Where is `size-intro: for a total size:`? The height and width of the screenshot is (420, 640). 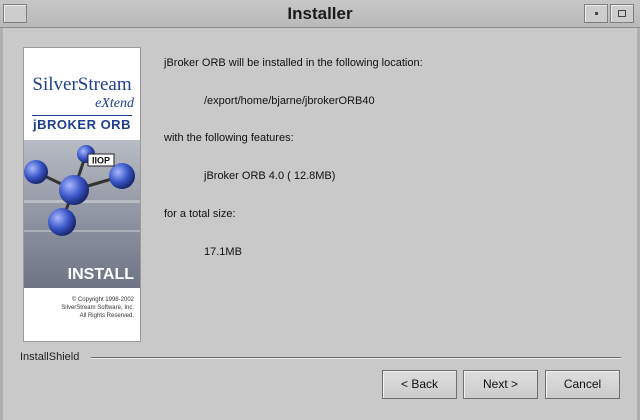
size-intro: for a total size: is located at coordinates (200, 214).